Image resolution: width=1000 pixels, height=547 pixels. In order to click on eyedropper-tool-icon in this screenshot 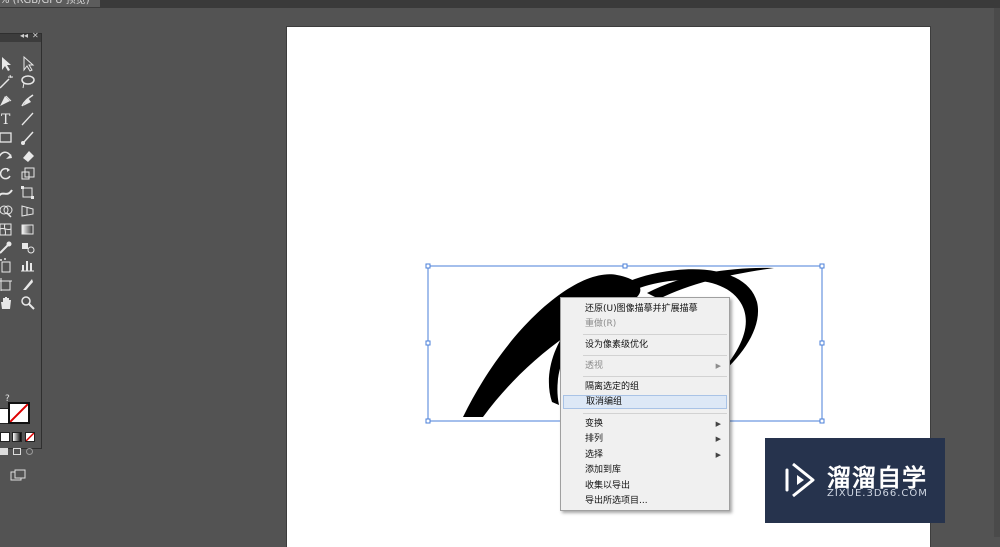, I will do `click(7, 247)`.